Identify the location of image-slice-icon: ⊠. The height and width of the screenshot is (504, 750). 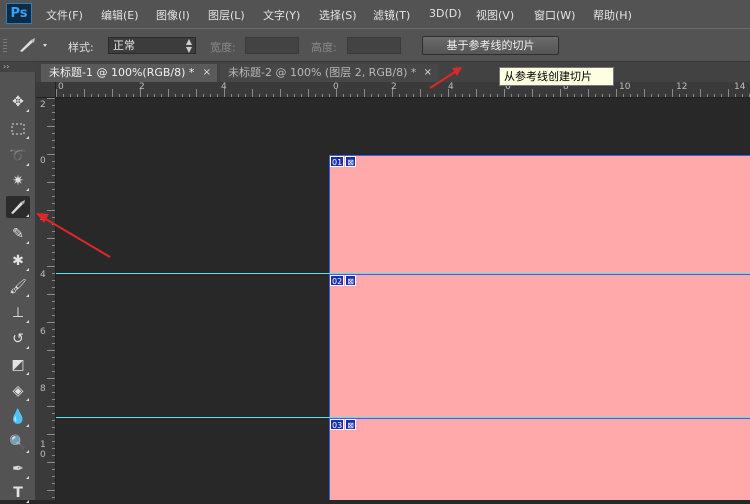
(350, 424).